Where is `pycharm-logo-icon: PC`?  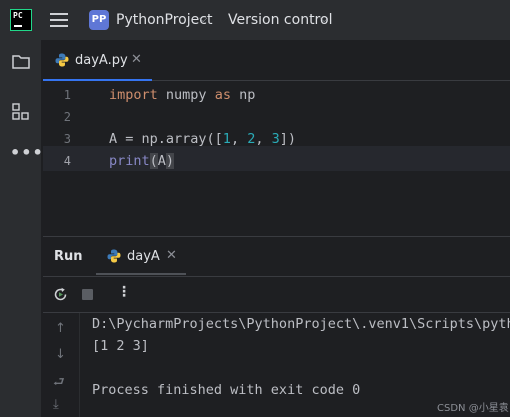 pycharm-logo-icon: PC is located at coordinates (21, 20).